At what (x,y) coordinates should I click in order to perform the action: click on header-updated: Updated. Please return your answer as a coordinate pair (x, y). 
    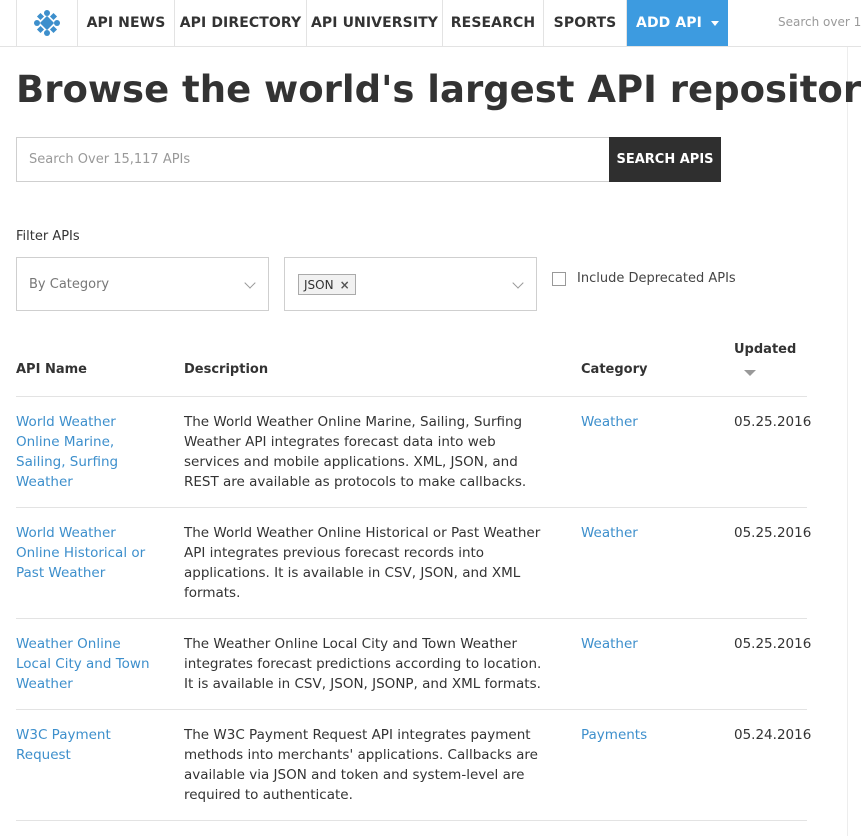
    Looking at the image, I should click on (765, 349).